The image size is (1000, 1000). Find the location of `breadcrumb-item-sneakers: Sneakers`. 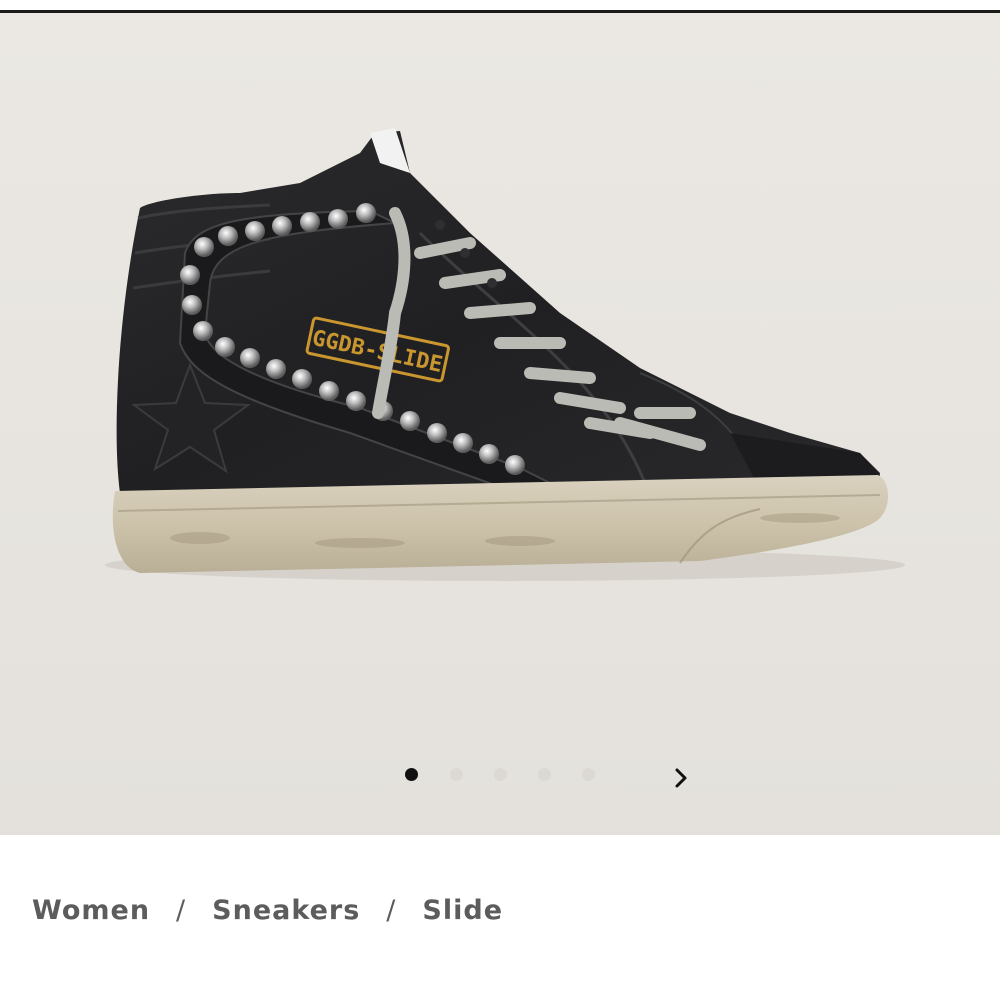

breadcrumb-item-sneakers: Sneakers is located at coordinates (286, 910).